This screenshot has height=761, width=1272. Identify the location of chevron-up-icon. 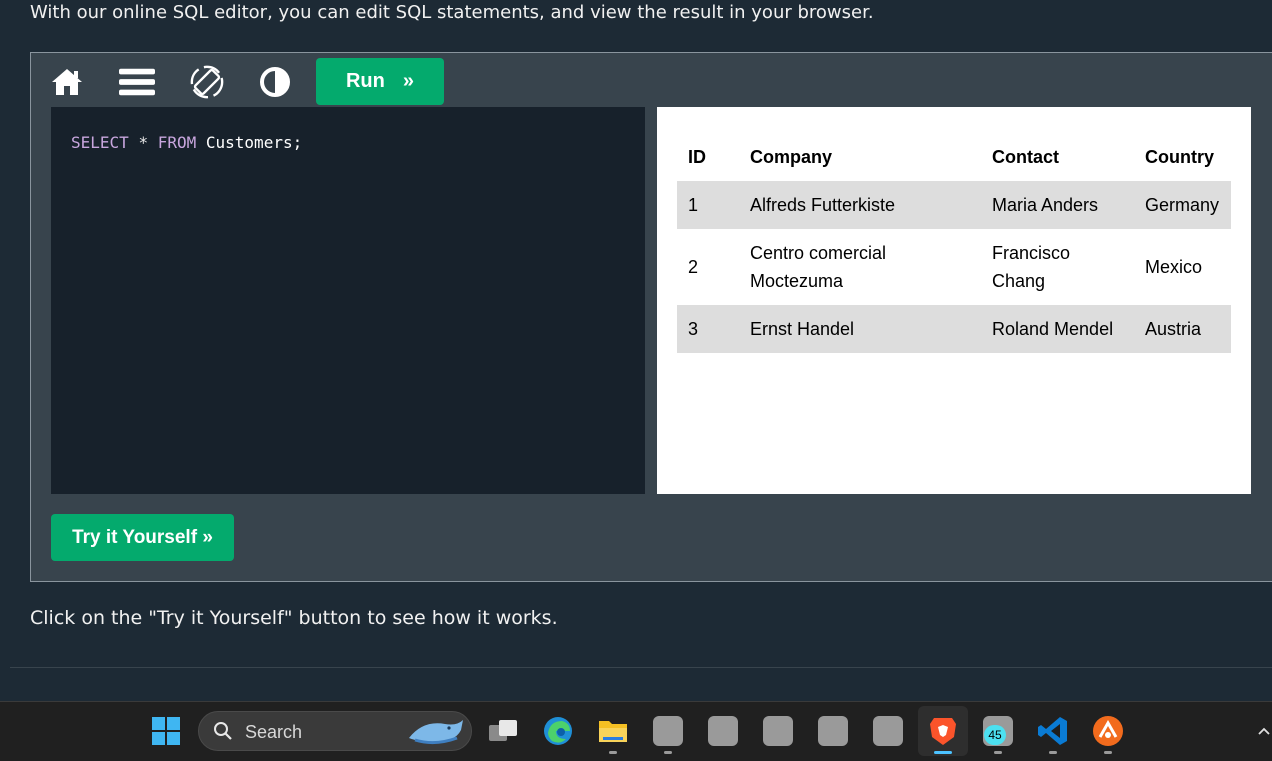
(1264, 731).